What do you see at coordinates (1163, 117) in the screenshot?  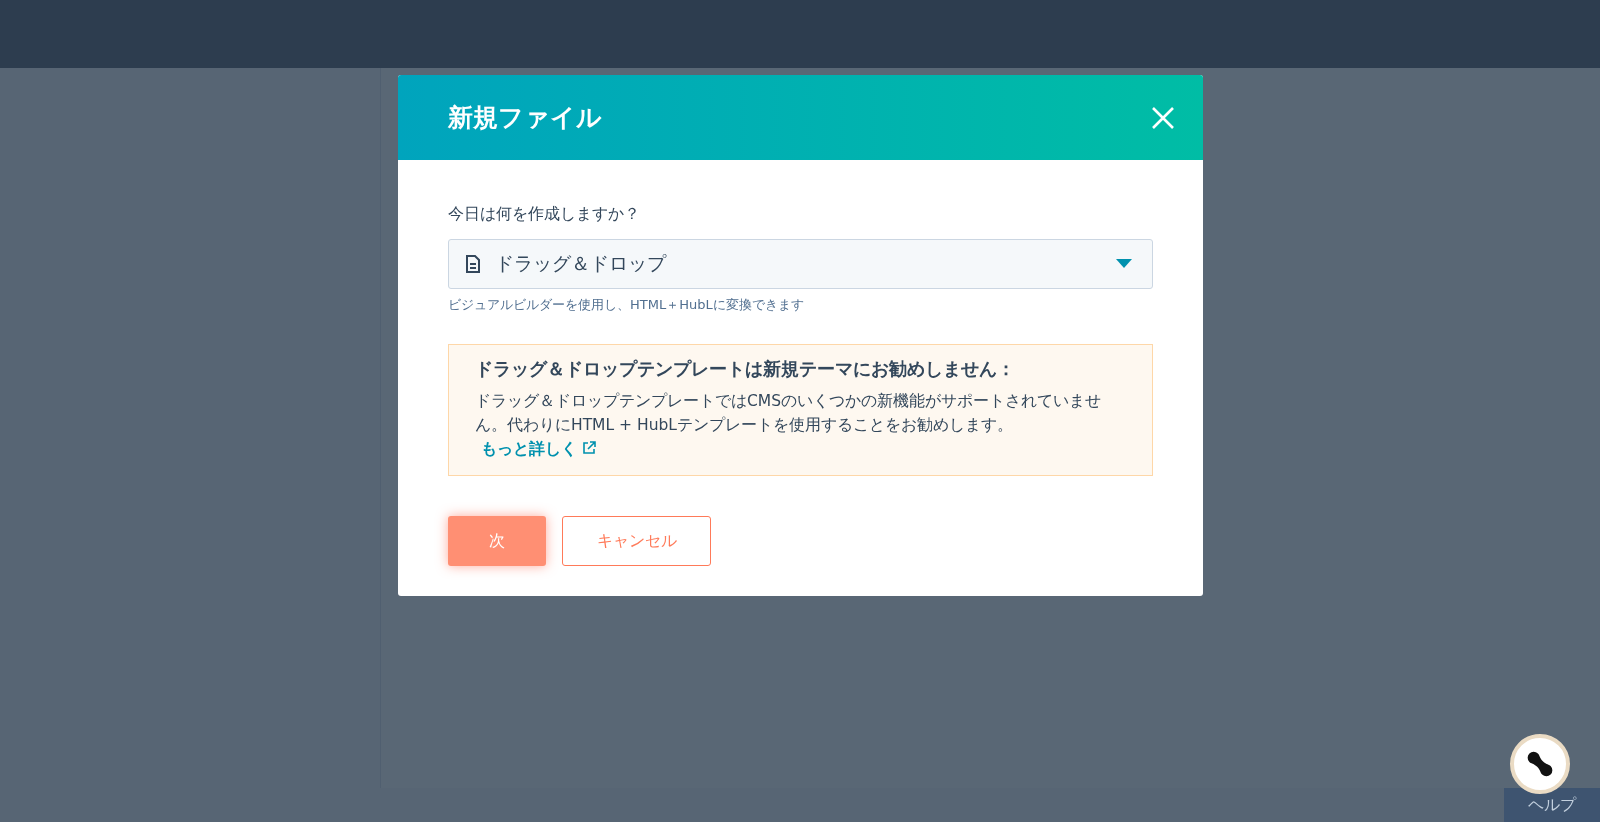 I see `close-icon` at bounding box center [1163, 117].